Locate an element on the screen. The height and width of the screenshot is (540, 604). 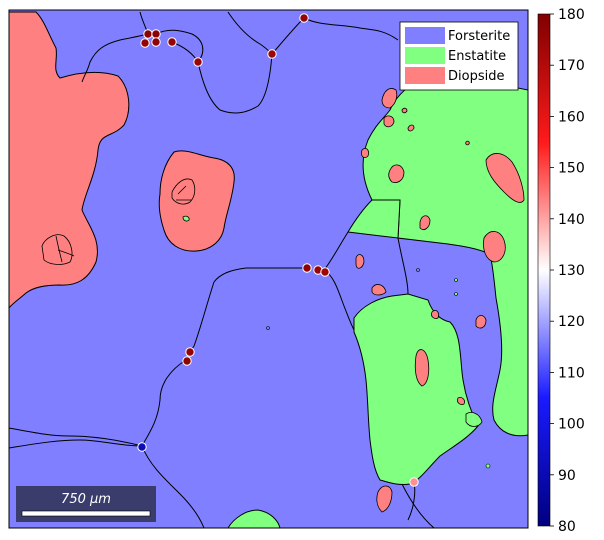
scale-bar-label: 750 μm is located at coordinates (86, 499).